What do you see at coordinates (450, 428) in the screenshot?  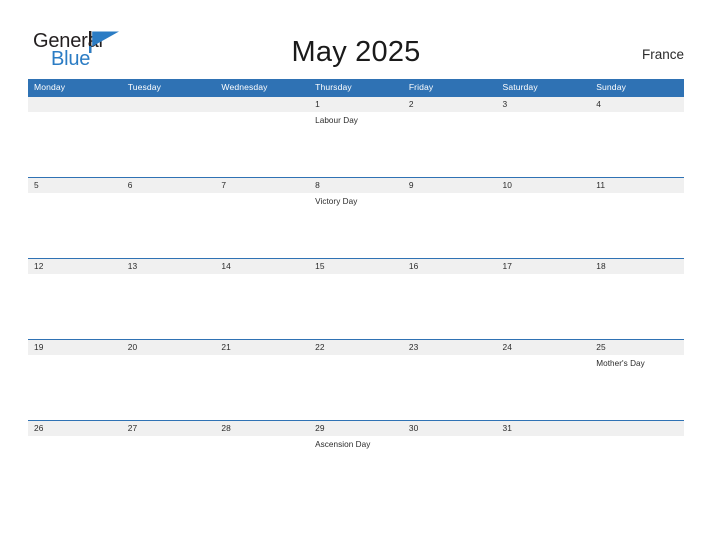 I see `day-cell: 30` at bounding box center [450, 428].